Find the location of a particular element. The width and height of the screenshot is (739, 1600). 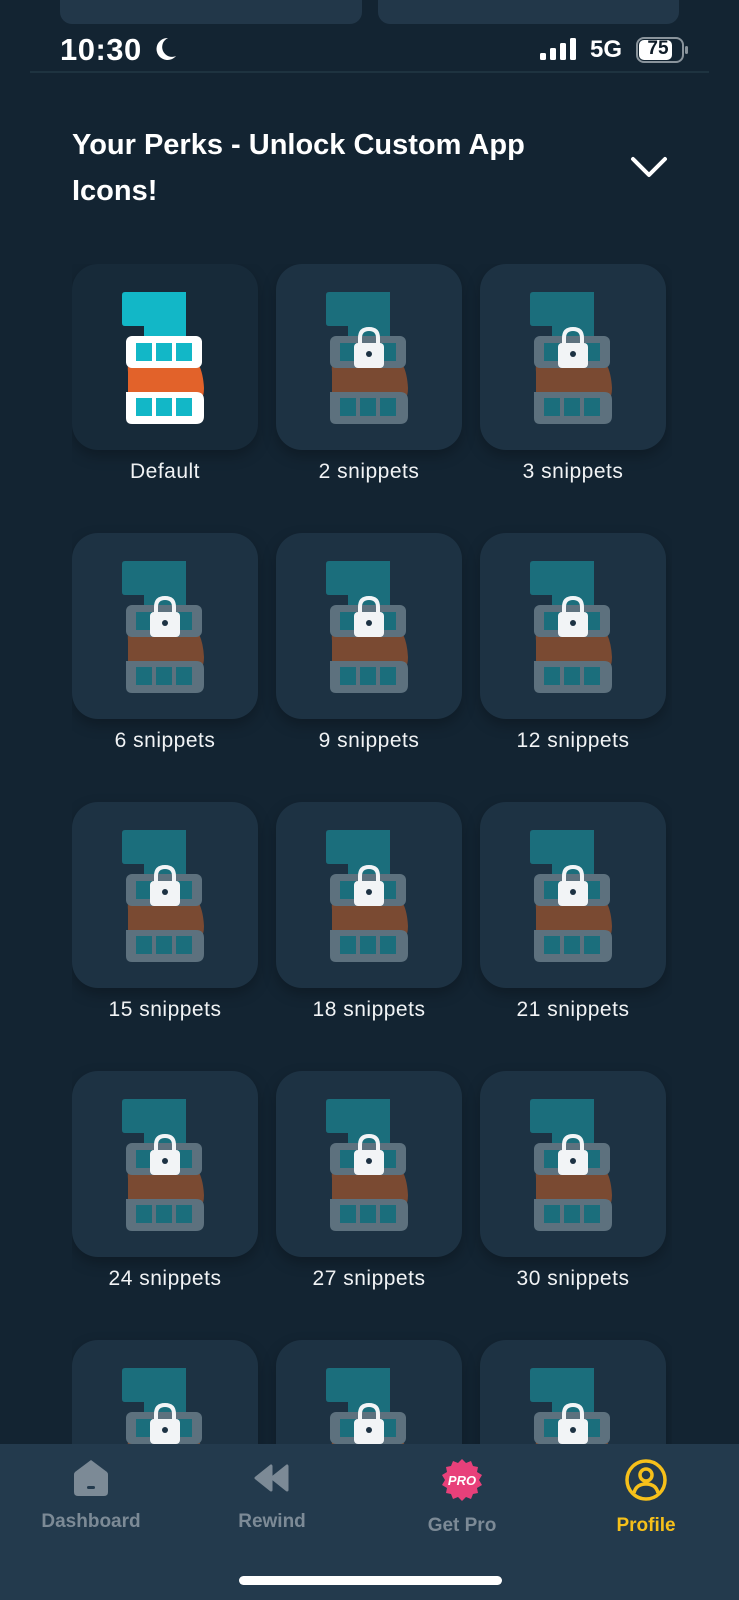

previous-section-cards is located at coordinates (369, 12).